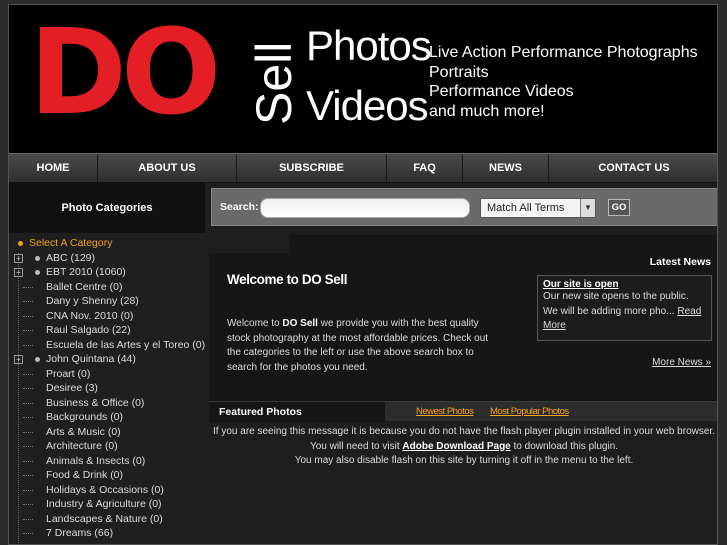  I want to click on category-item: Escuela de las Artes y el Toreo (0), so click(107, 345).